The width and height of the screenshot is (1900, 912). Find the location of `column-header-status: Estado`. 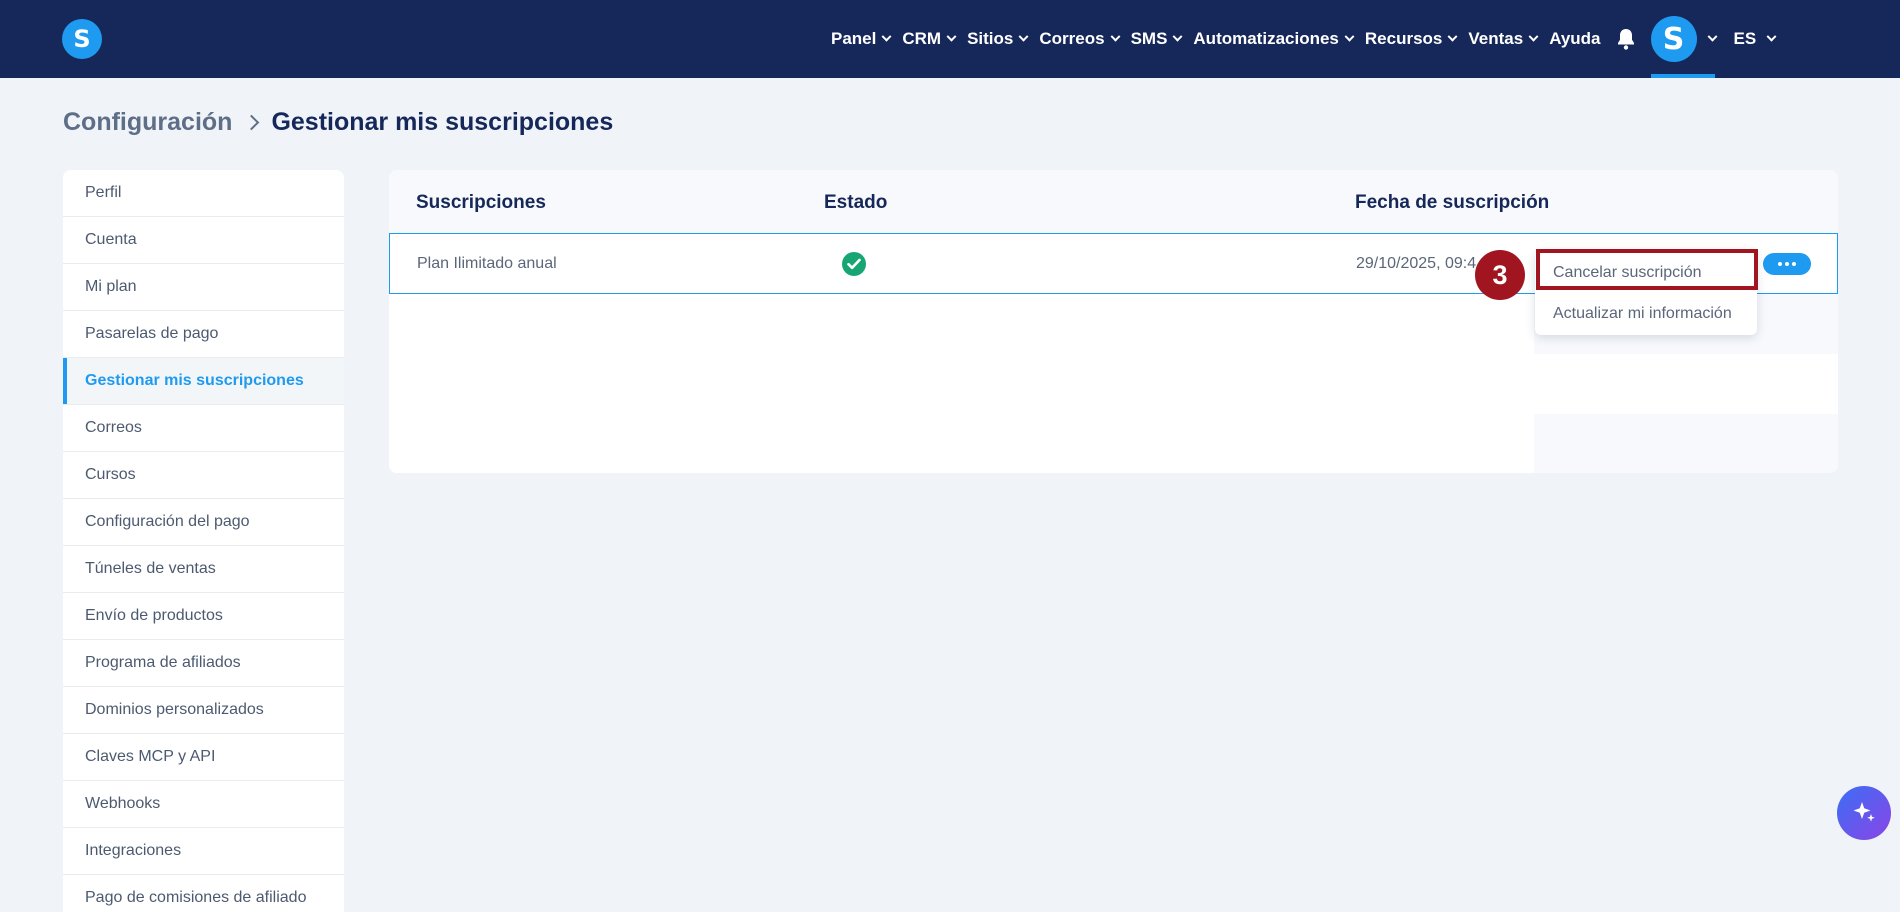

column-header-status: Estado is located at coordinates (856, 202).